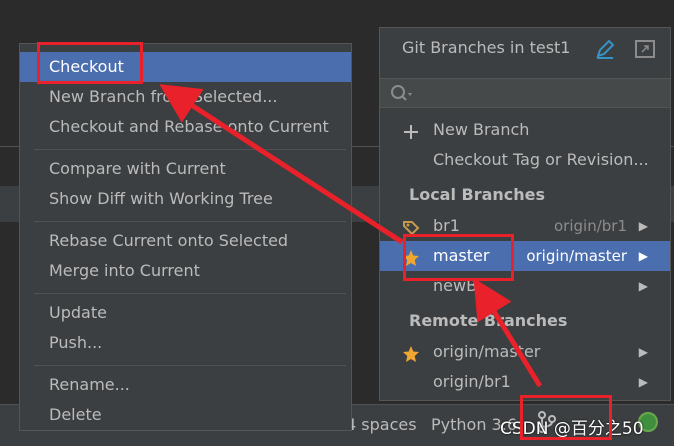 The width and height of the screenshot is (674, 446). What do you see at coordinates (381, 424) in the screenshot?
I see `indent-indicator: 4 spaces` at bounding box center [381, 424].